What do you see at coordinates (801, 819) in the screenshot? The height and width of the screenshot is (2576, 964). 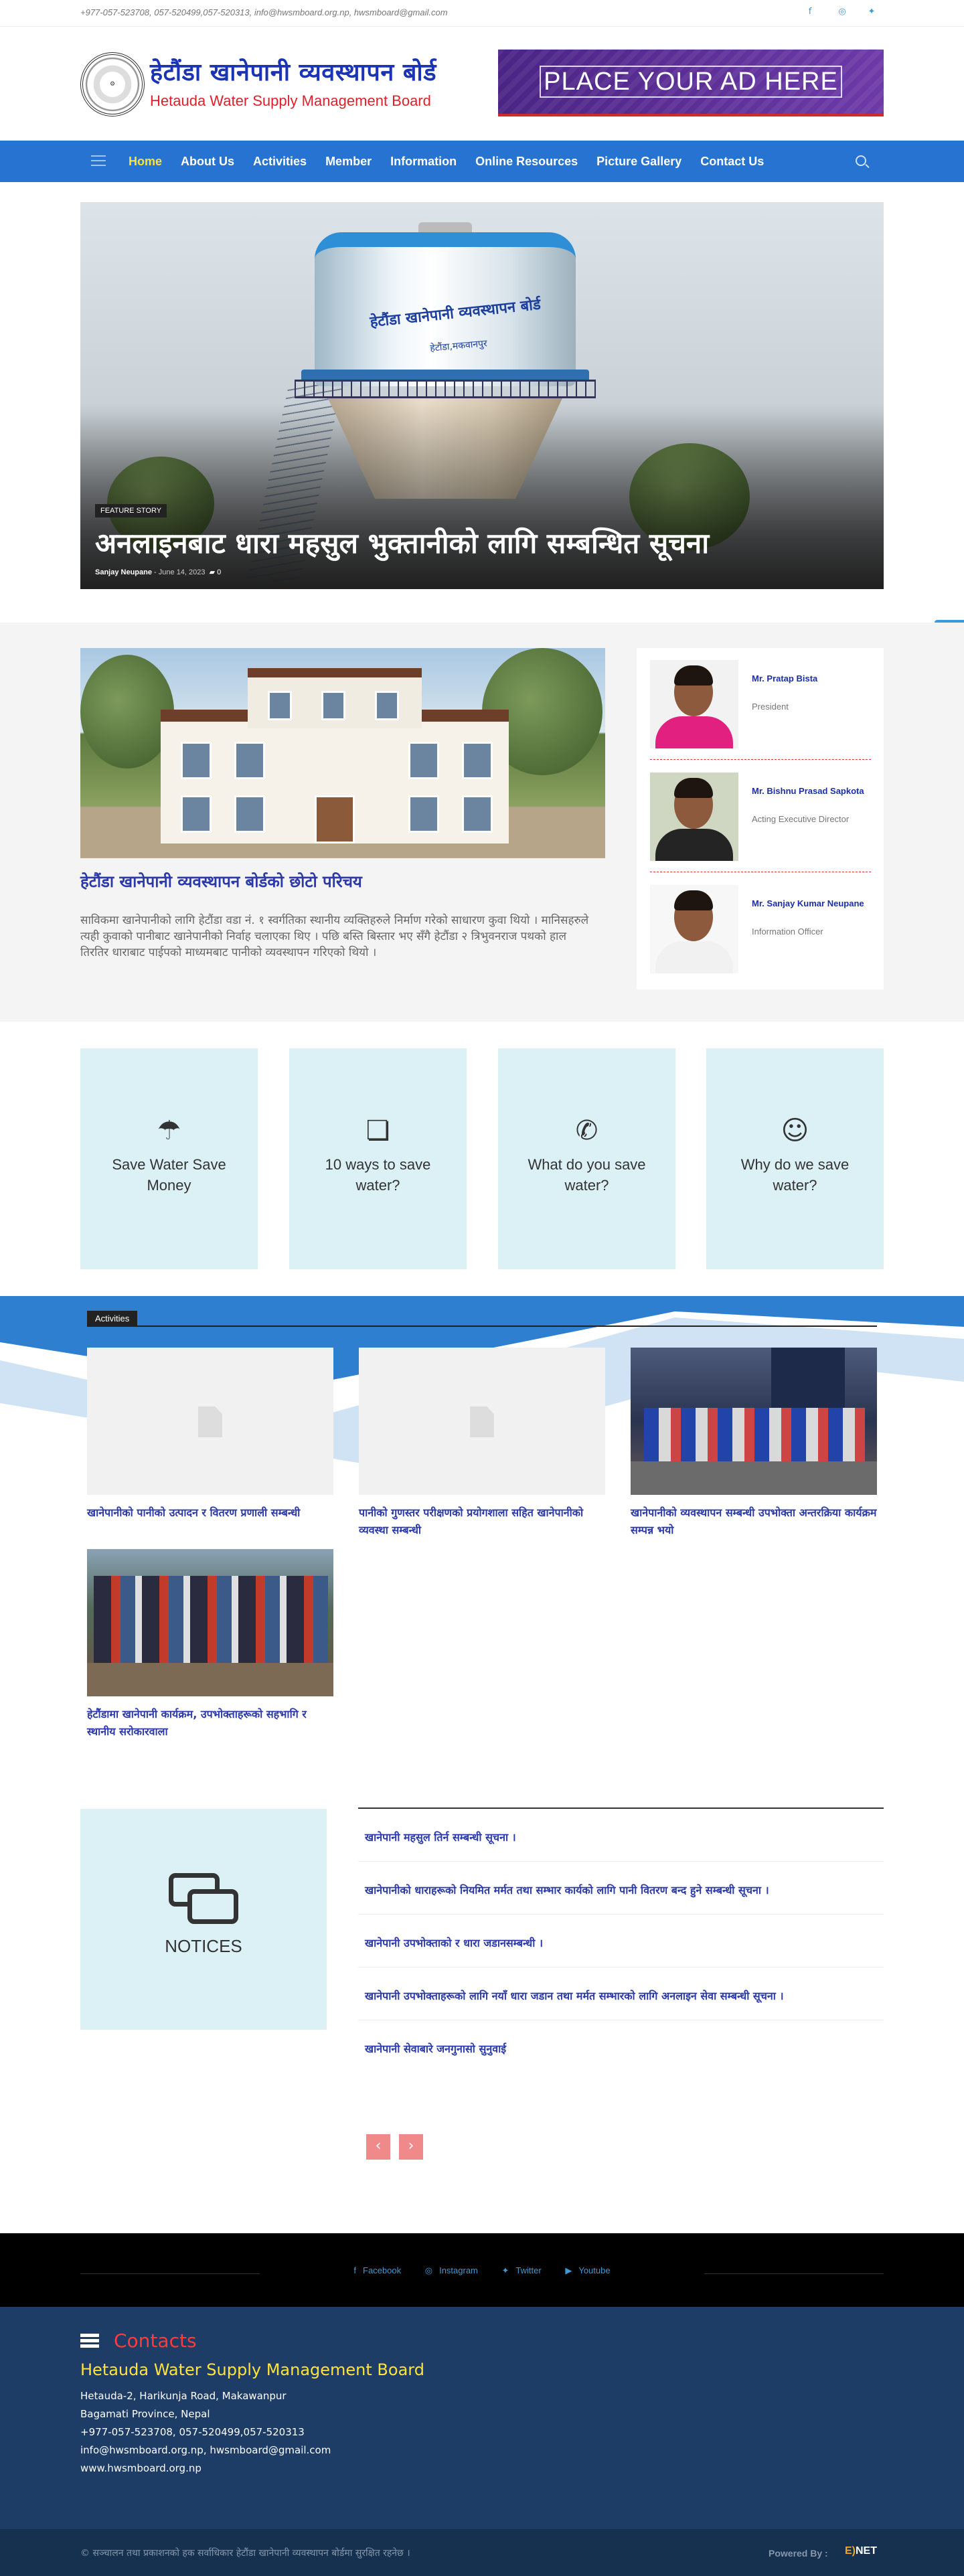 I see `staff-role: Acting Executive Director` at bounding box center [801, 819].